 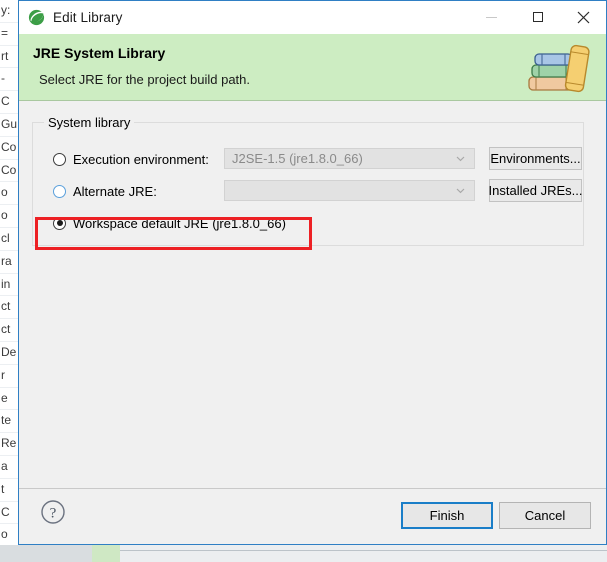 What do you see at coordinates (297, 158) in the screenshot?
I see `execution-environment-combo-value: J2SE-1.5 (jre1.8.0_66)` at bounding box center [297, 158].